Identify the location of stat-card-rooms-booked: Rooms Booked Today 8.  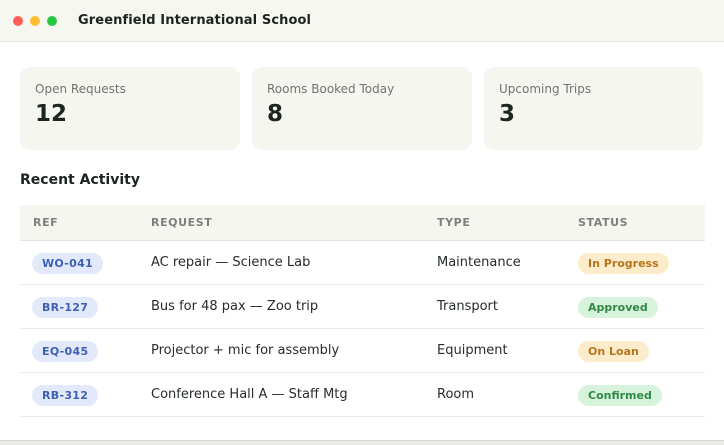
(362, 108).